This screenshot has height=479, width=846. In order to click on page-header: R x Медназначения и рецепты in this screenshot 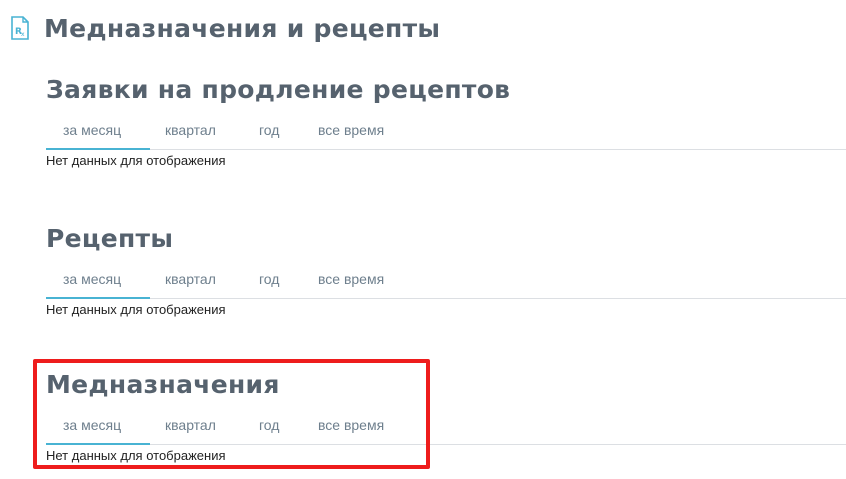, I will do `click(224, 28)`.